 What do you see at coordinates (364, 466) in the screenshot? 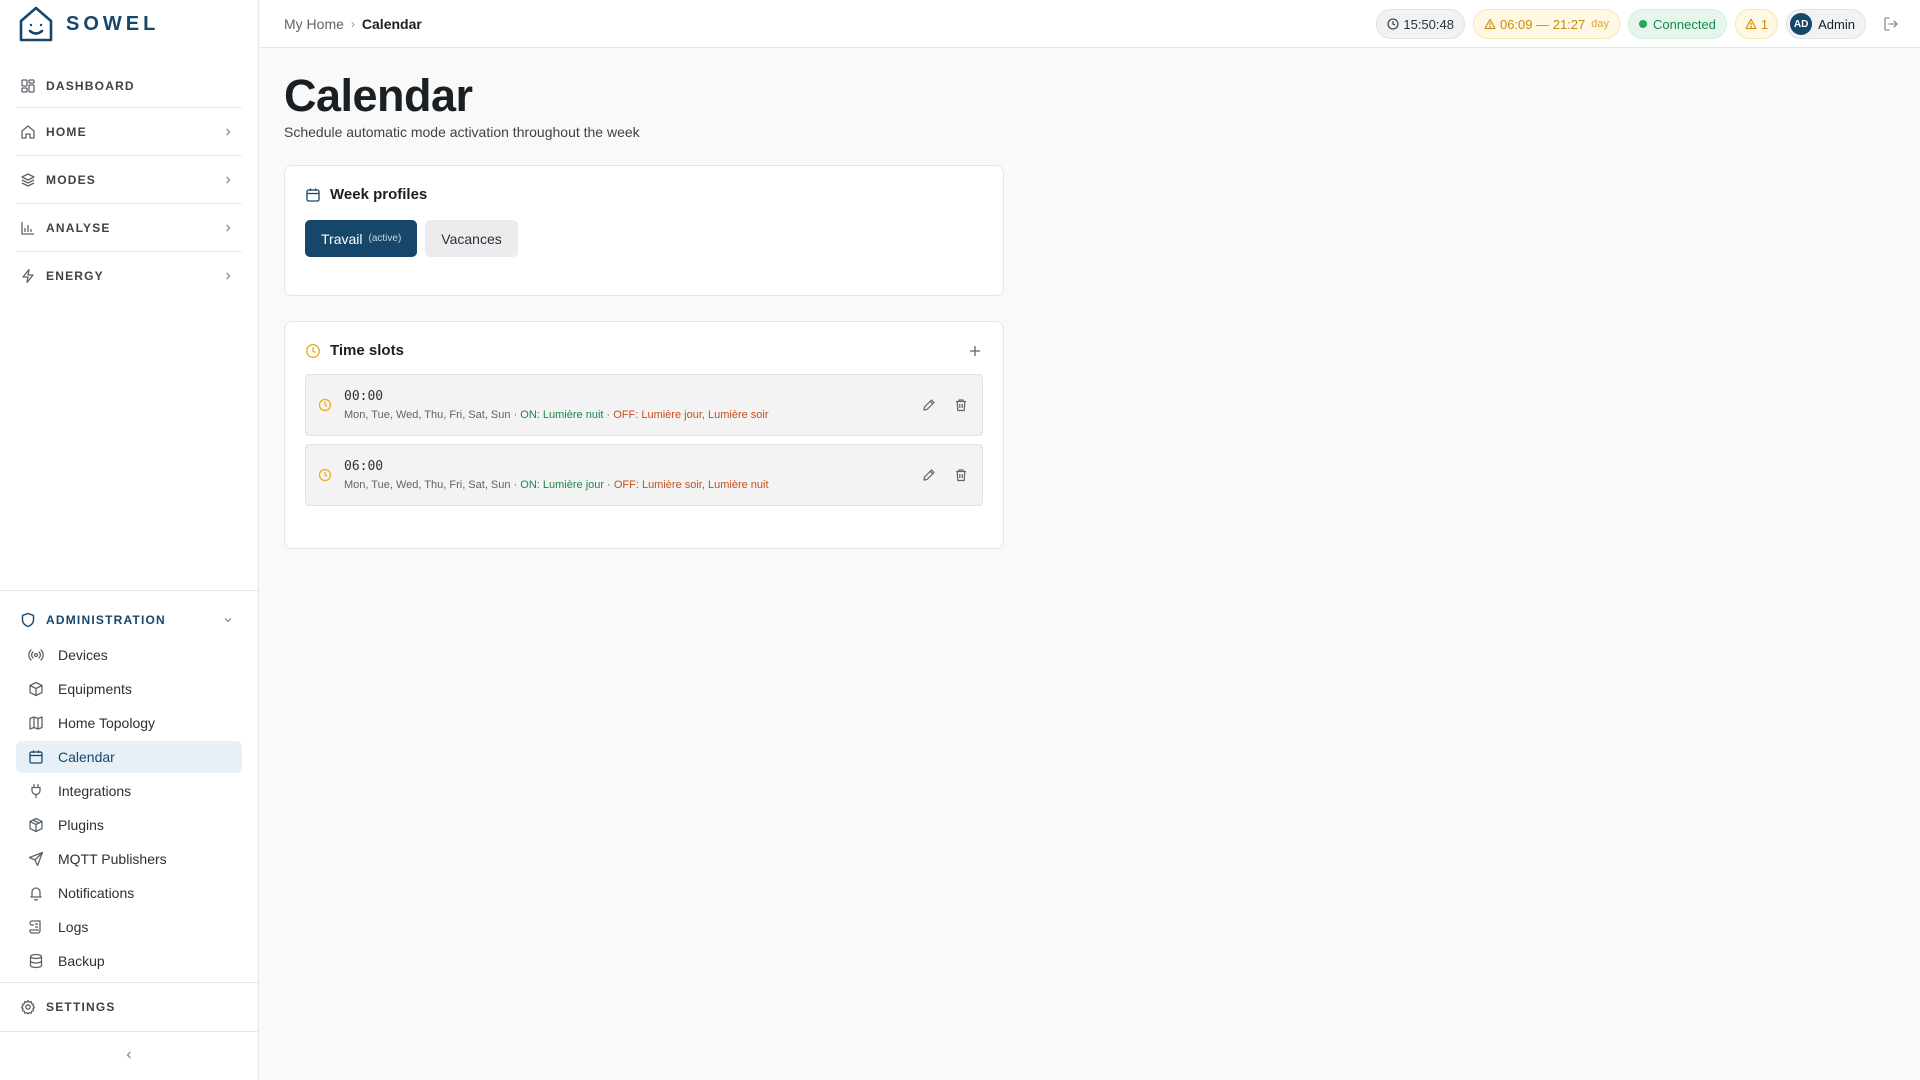
I see `time-slot-time: 06:00` at bounding box center [364, 466].